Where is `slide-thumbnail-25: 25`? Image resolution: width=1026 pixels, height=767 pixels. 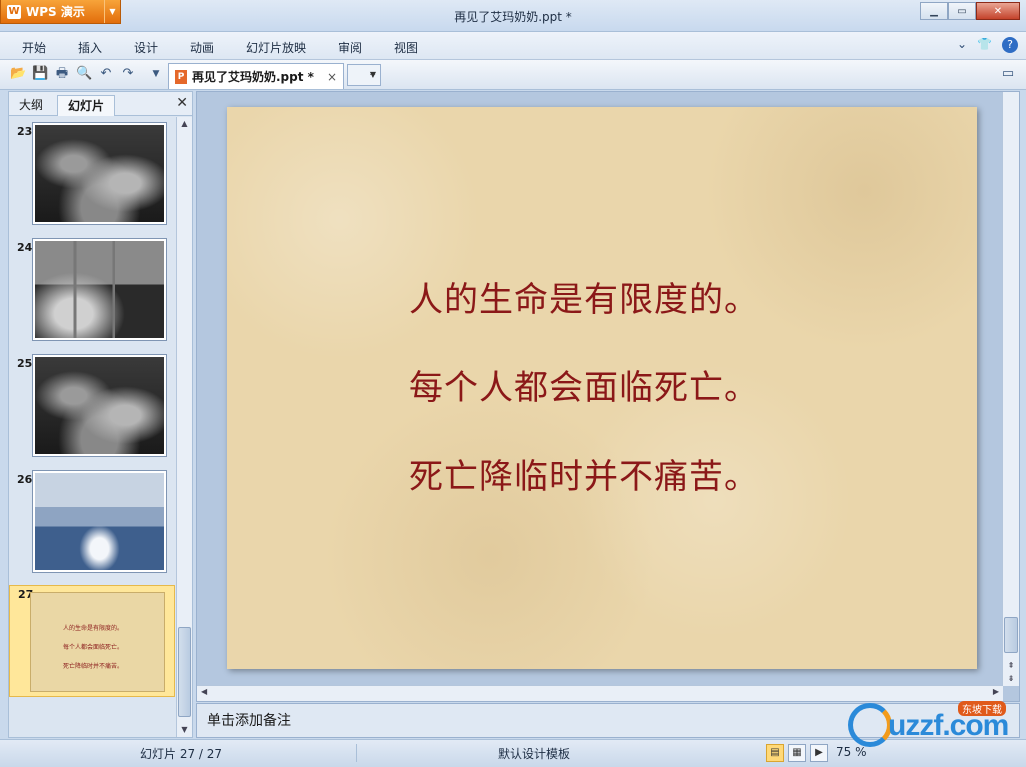
slide-thumbnail-25: 25 is located at coordinates (92, 410).